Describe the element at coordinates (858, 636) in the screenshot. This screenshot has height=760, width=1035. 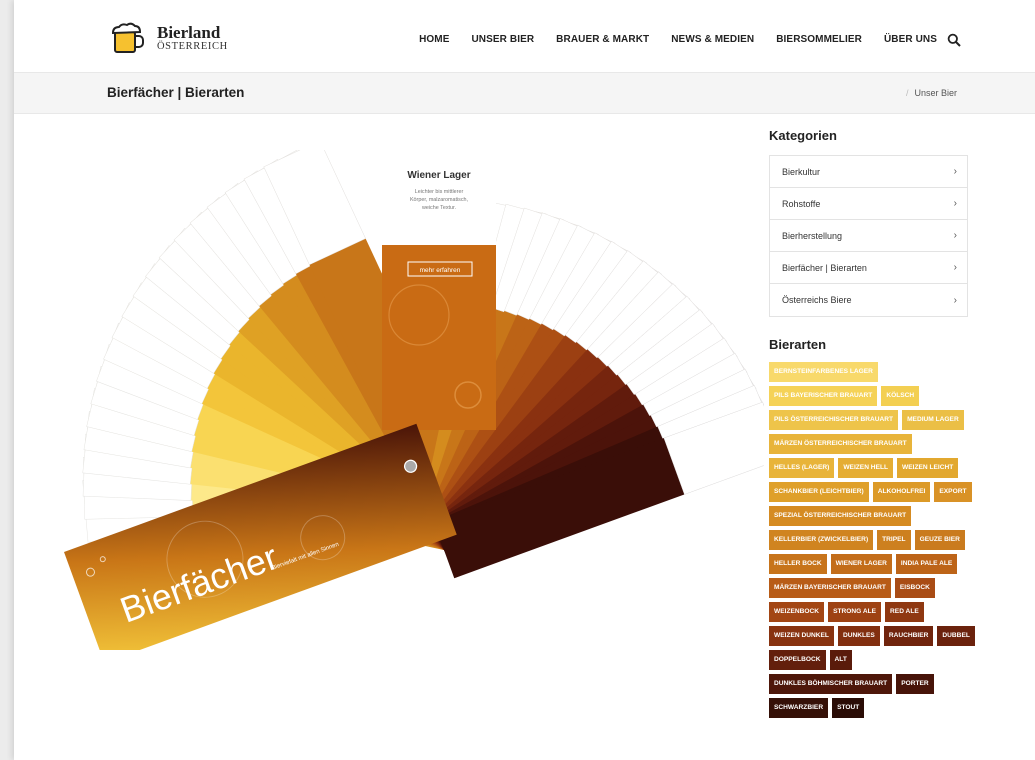
I see `beer-type-tag: Dunkles` at that location.